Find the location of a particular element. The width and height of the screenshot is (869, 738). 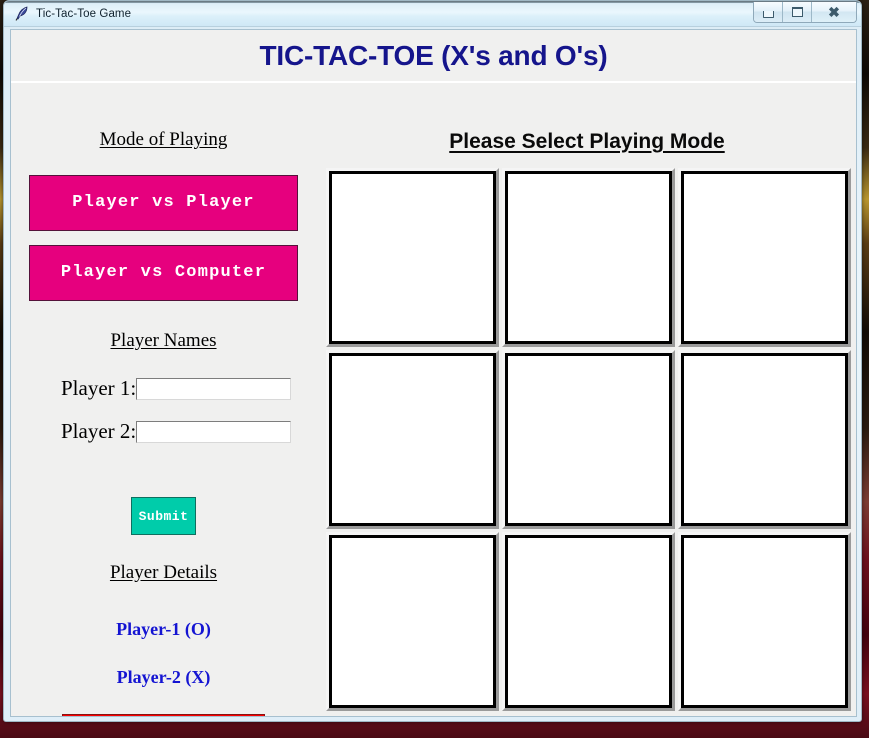

minimize-button is located at coordinates (768, 12).